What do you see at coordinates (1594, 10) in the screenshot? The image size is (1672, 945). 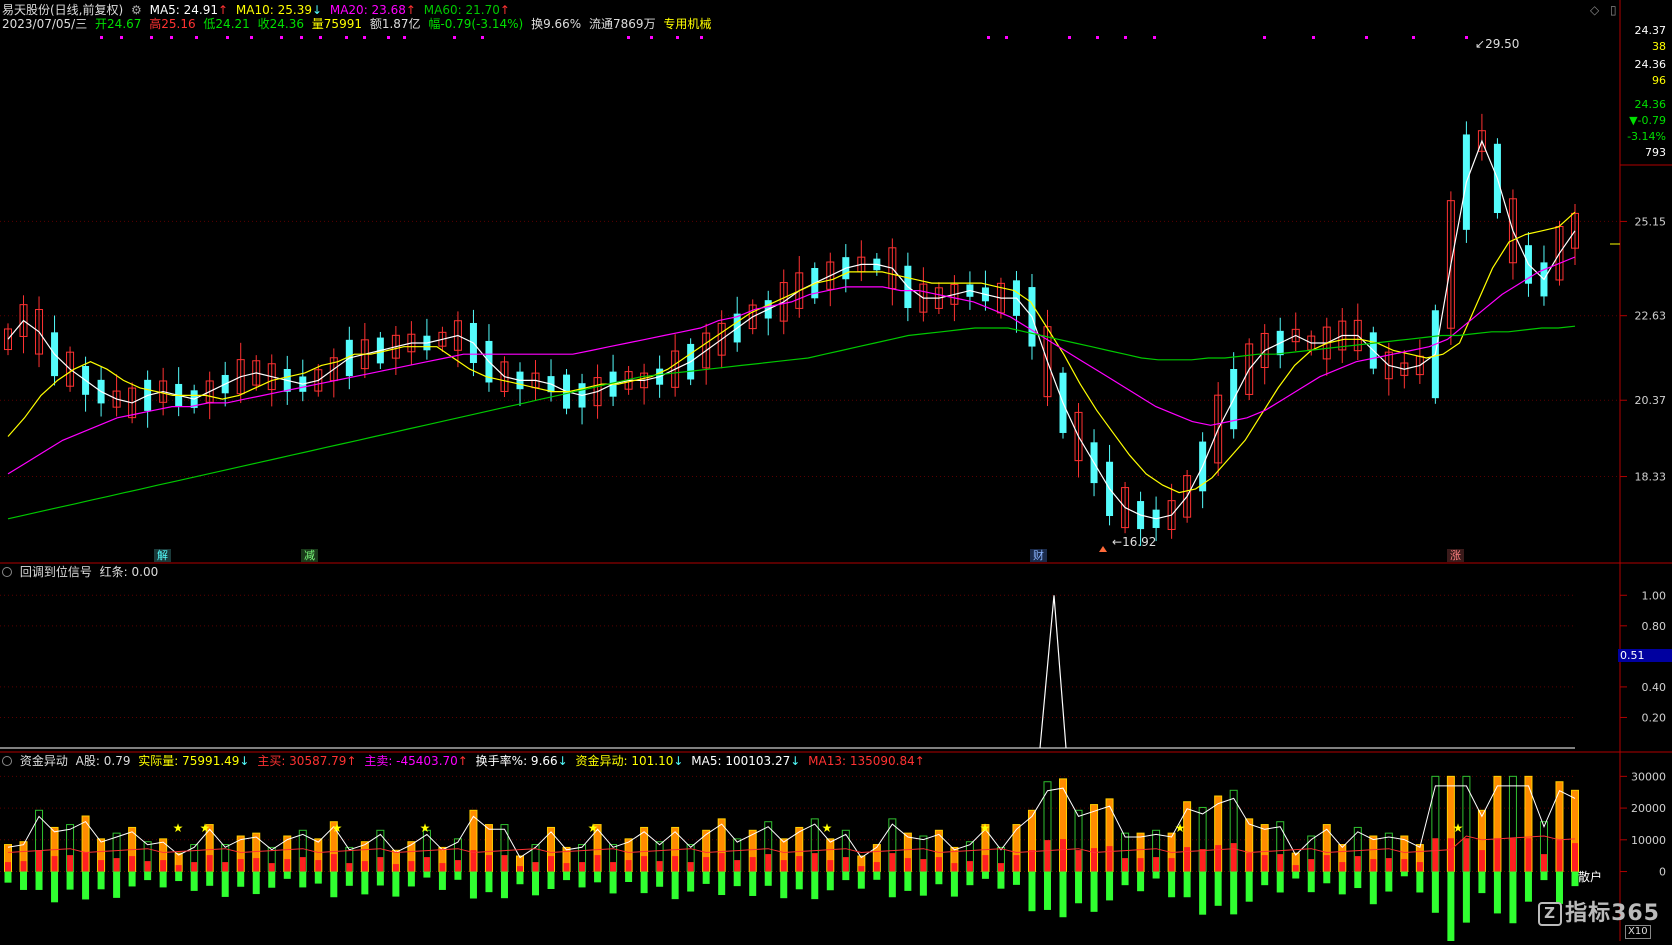 I see `diamond-icon: ◇` at bounding box center [1594, 10].